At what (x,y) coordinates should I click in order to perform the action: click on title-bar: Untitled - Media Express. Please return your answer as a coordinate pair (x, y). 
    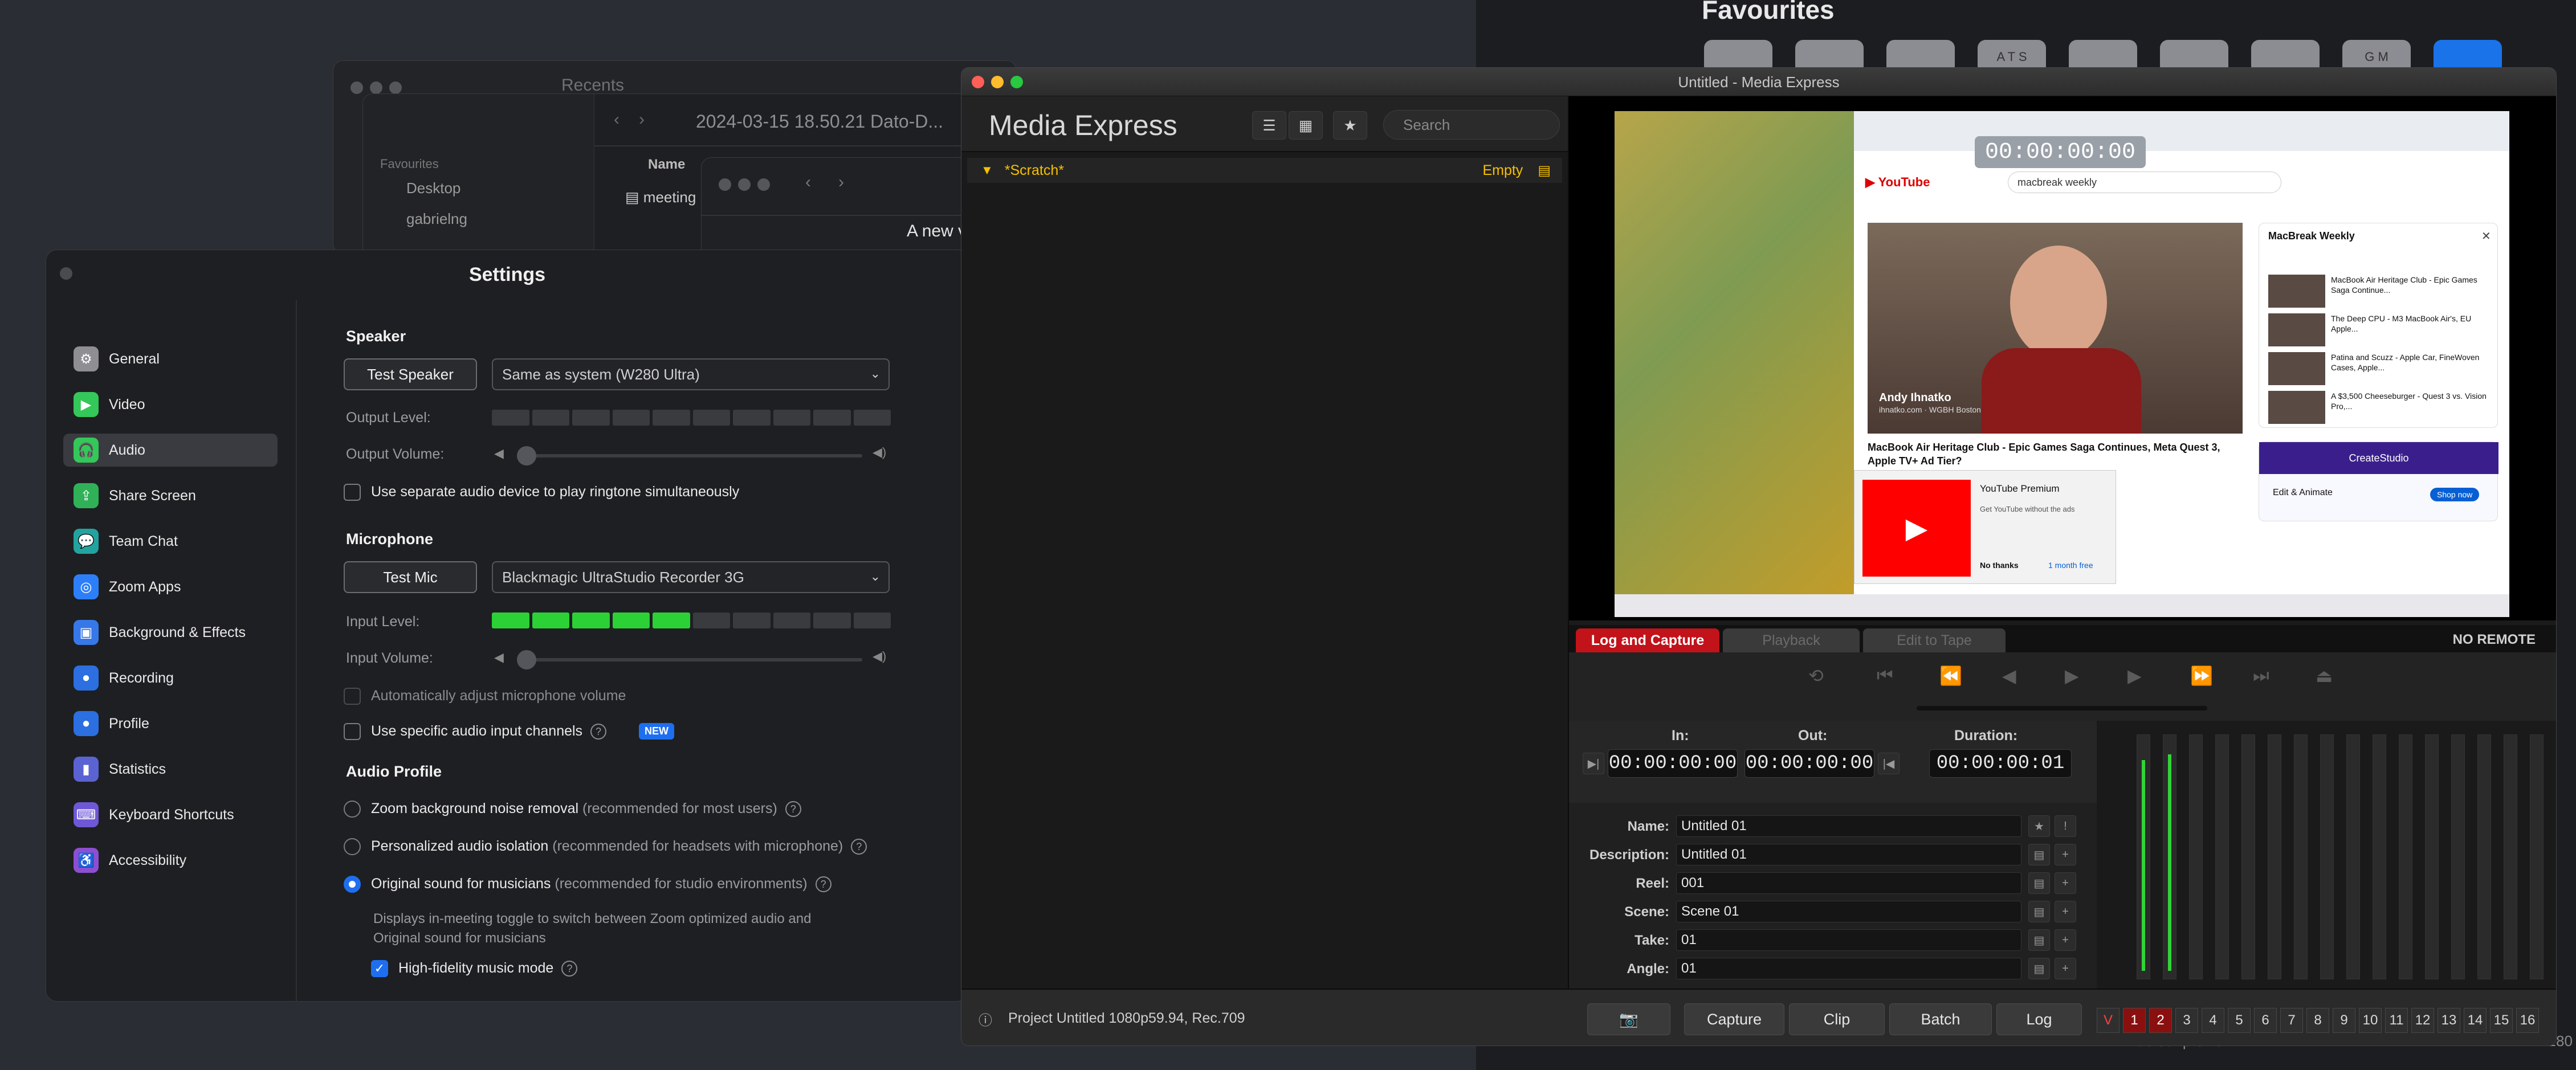
    Looking at the image, I should click on (1758, 82).